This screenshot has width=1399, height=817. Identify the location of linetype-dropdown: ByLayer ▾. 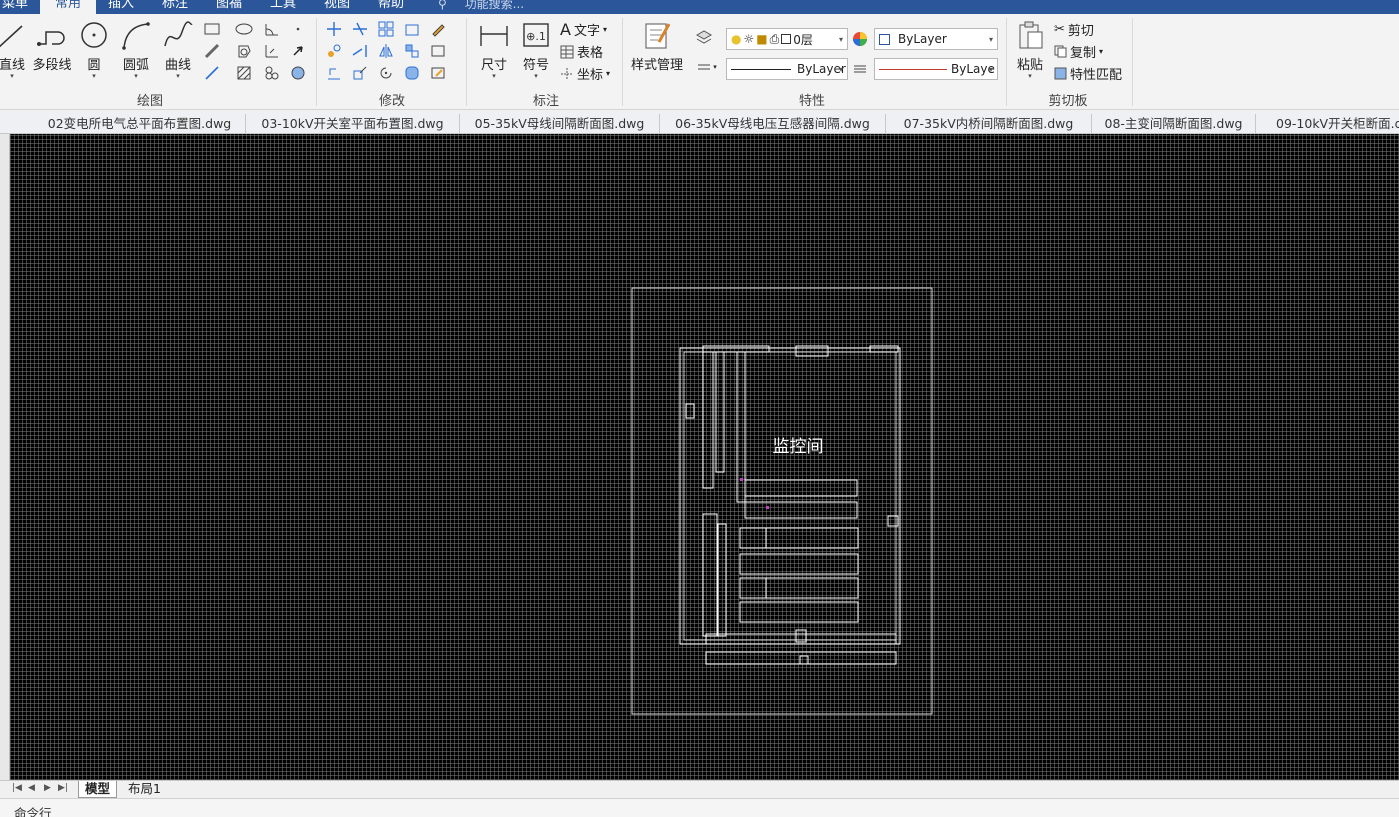
(787, 69).